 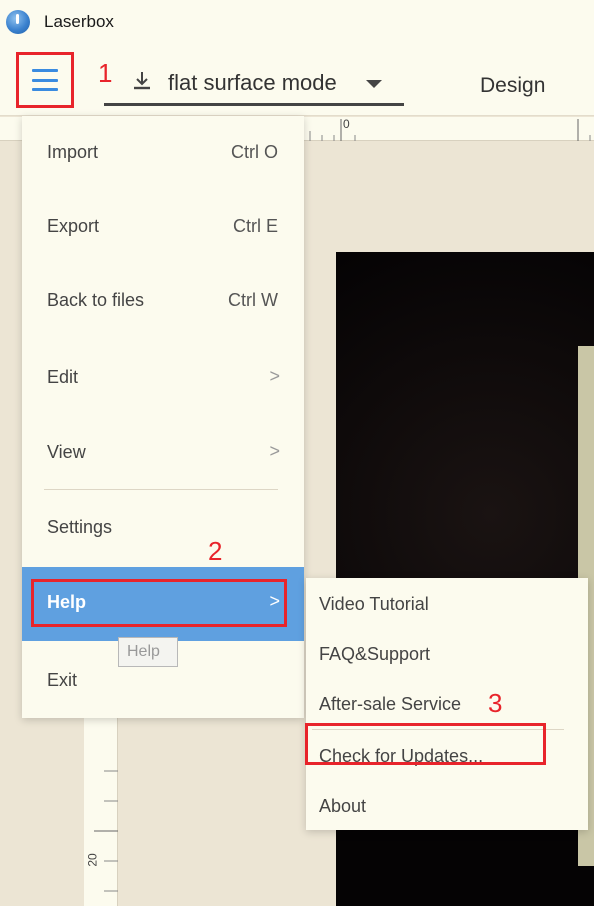 I want to click on menu-separator, so click(x=161, y=489).